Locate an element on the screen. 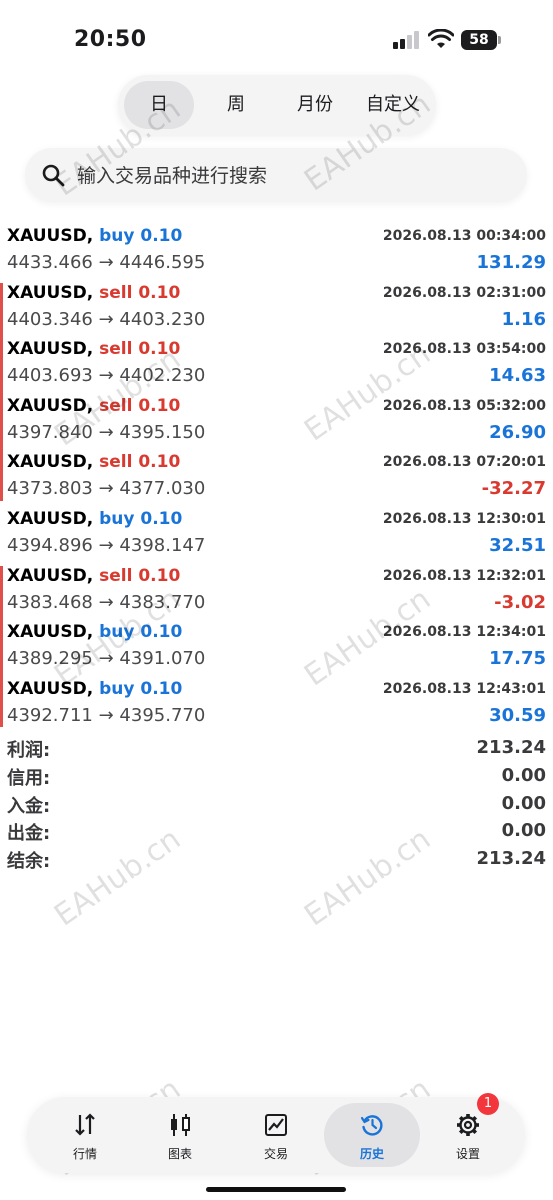 The width and height of the screenshot is (553, 1200). nav-history: 历史 is located at coordinates (372, 1135).